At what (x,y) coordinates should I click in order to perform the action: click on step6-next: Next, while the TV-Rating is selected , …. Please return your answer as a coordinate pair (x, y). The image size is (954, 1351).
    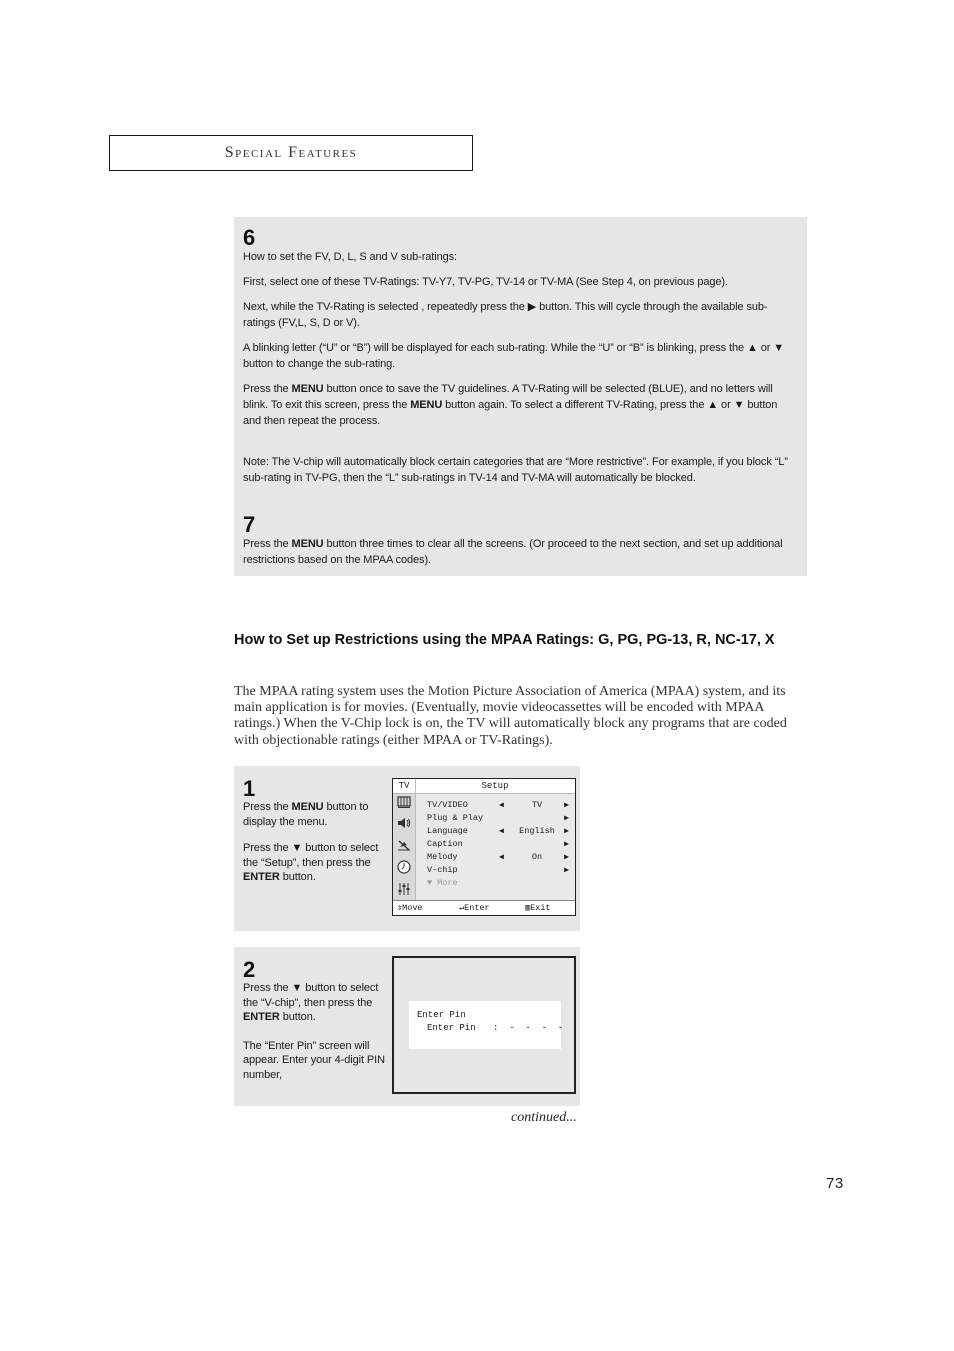
    Looking at the image, I should click on (519, 315).